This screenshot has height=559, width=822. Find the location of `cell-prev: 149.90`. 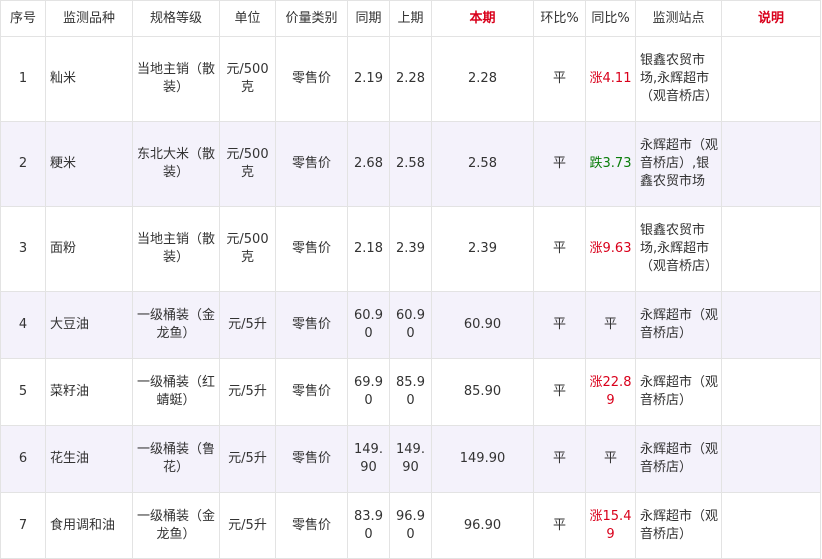

cell-prev: 149.90 is located at coordinates (410, 459).